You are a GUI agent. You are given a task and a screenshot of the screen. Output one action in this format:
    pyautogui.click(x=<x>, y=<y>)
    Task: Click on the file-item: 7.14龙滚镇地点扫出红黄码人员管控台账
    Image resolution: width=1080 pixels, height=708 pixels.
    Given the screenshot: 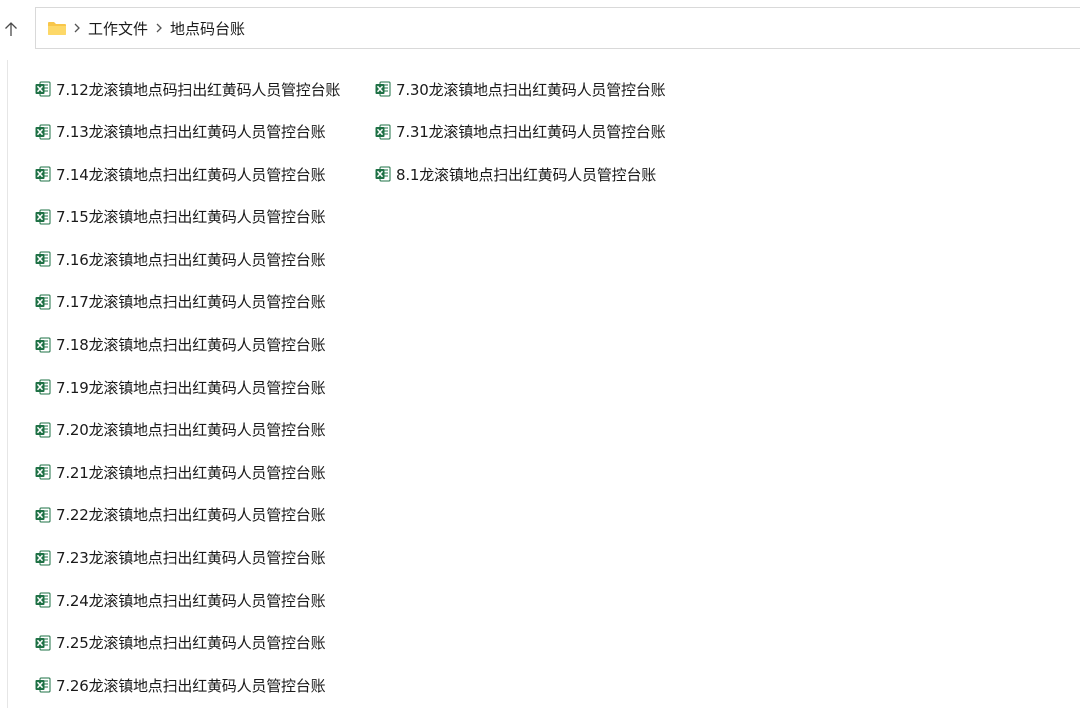 What is the action you would take?
    pyautogui.click(x=205, y=174)
    